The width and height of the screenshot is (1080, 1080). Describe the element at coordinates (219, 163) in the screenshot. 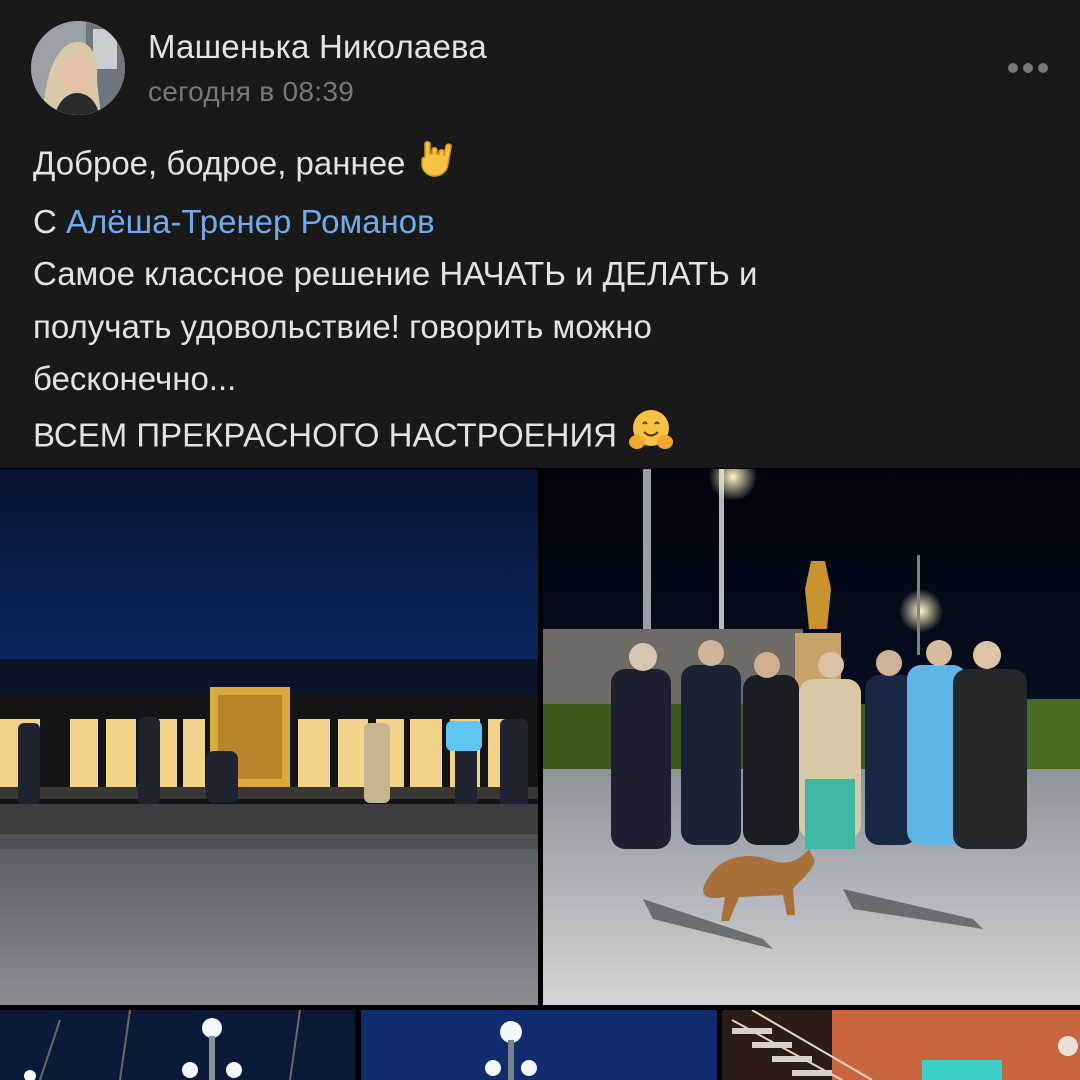

I see `post-text-segment: Доброе, бодрое, раннее` at that location.